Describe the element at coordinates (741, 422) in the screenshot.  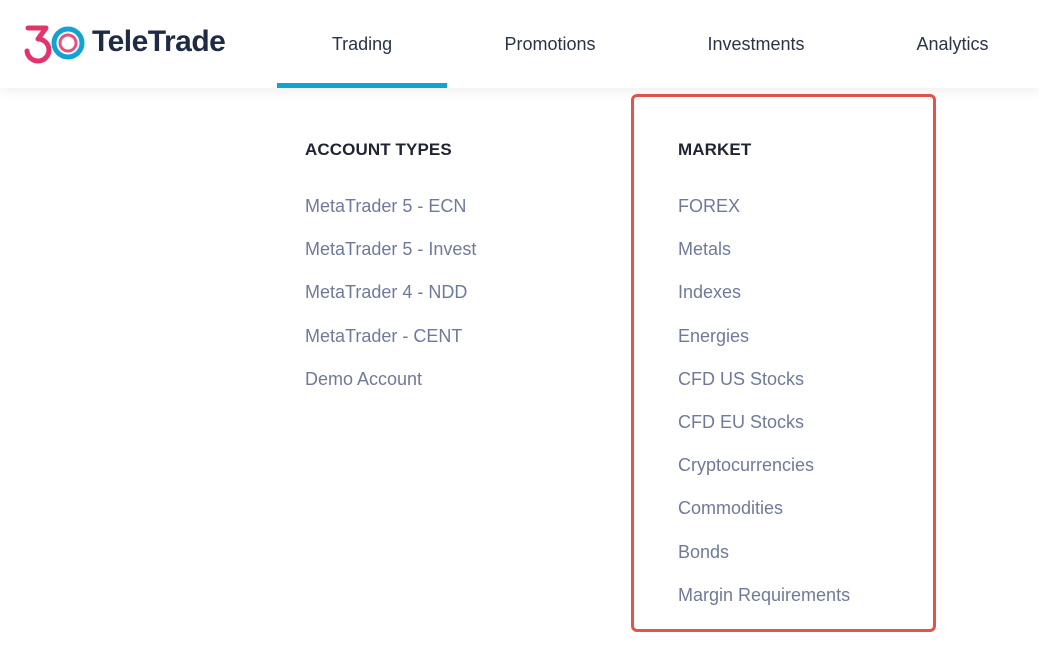
I see `menu-link-cfd-eu-stocks: CFD EU Stocks` at that location.